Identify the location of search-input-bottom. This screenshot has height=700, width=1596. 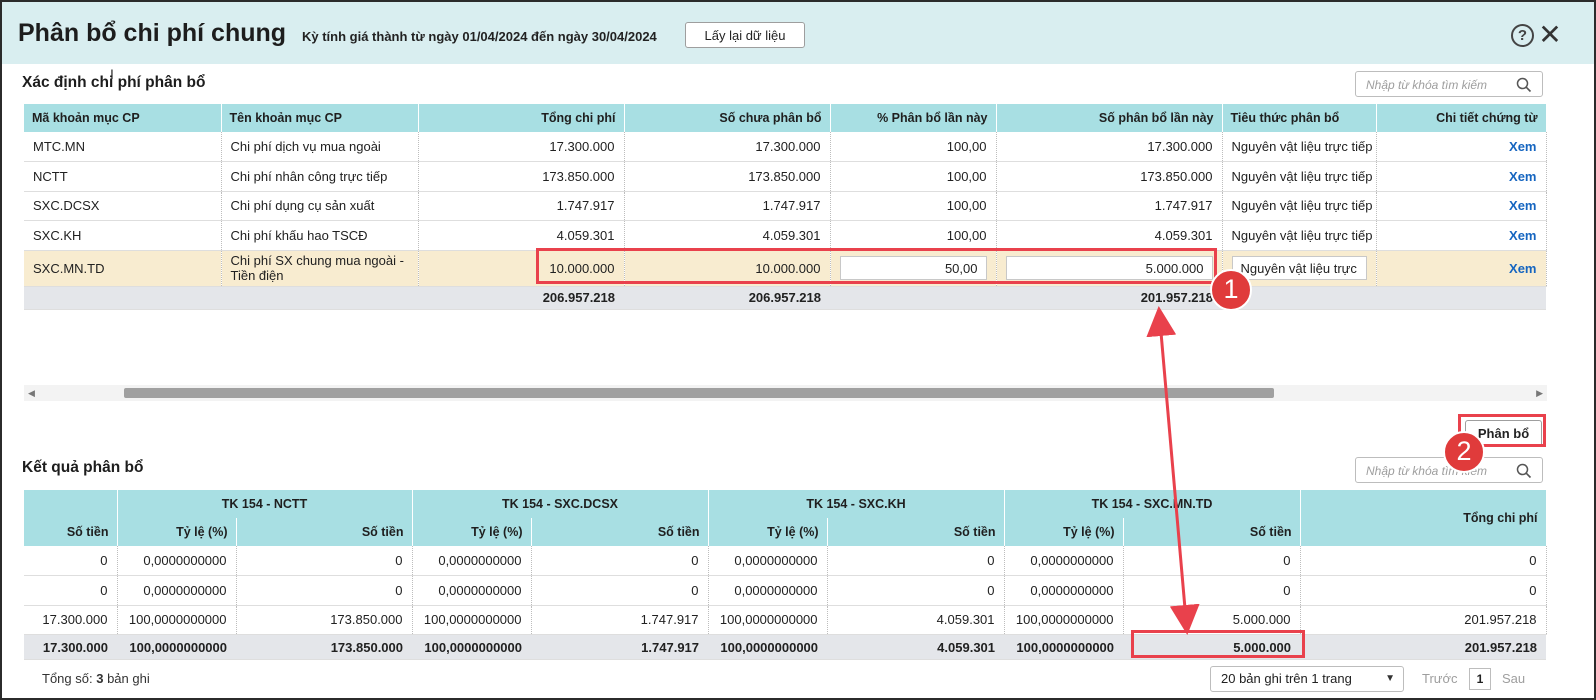
(1441, 470).